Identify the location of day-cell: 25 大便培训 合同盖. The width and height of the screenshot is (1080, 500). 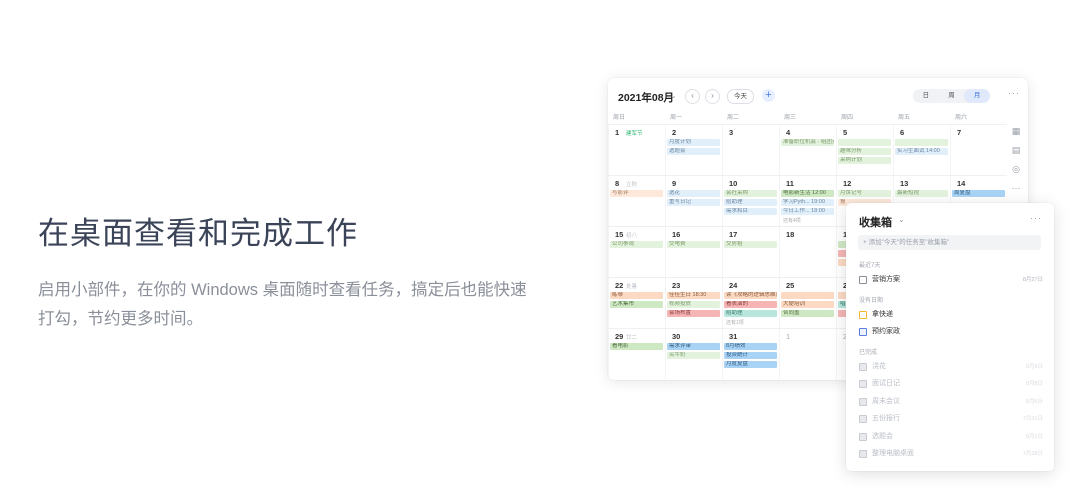
(807, 303).